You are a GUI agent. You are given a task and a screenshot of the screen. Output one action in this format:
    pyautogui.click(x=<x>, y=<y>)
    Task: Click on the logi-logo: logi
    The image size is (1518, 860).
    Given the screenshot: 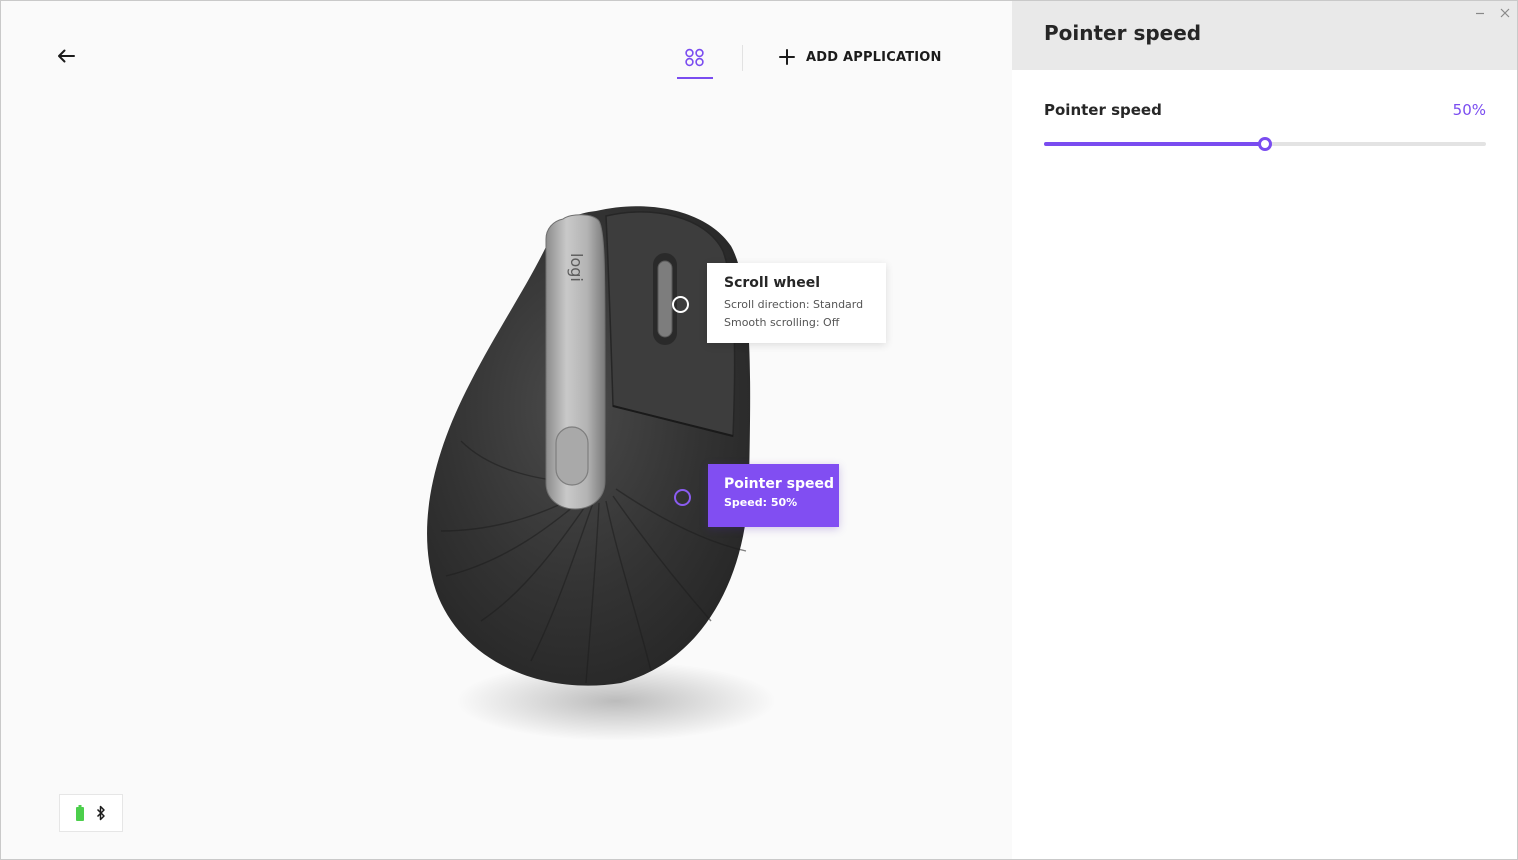 What is the action you would take?
    pyautogui.click(x=576, y=267)
    